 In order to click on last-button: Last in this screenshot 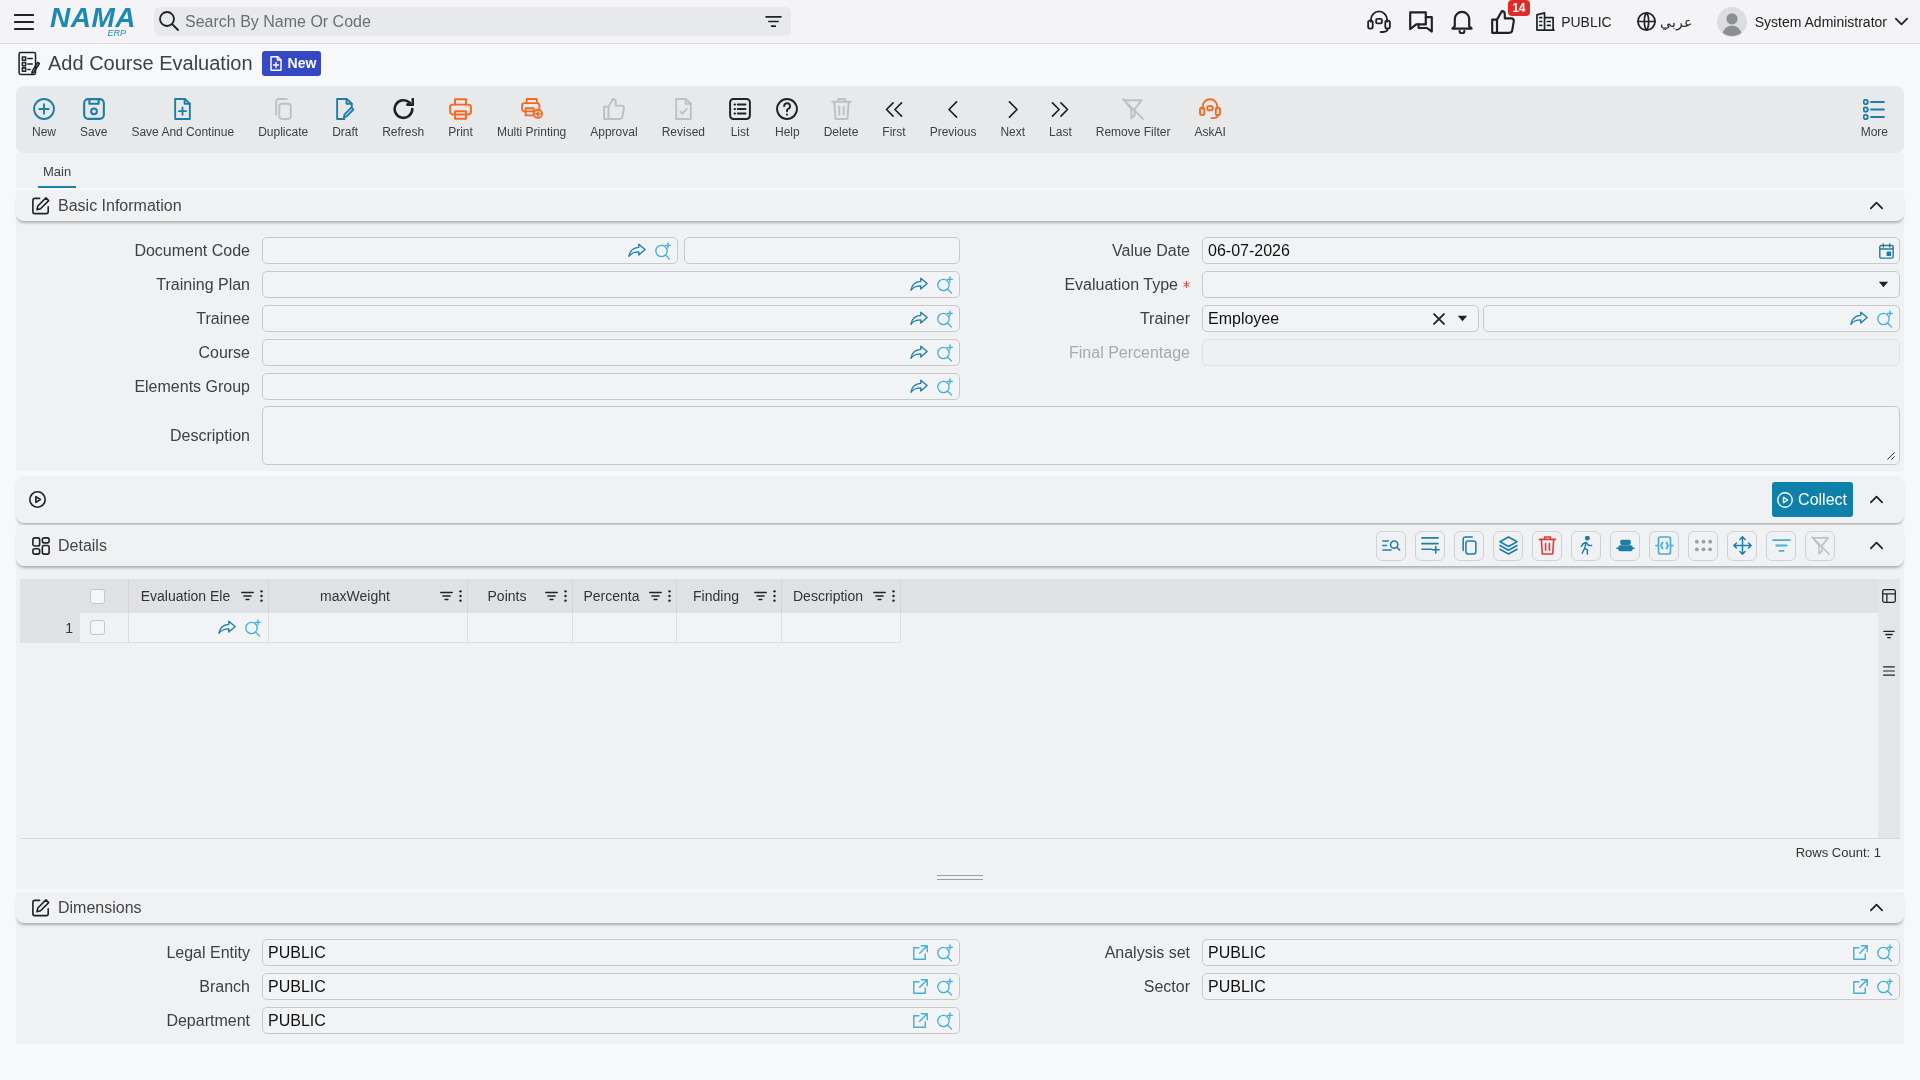, I will do `click(1060, 120)`.